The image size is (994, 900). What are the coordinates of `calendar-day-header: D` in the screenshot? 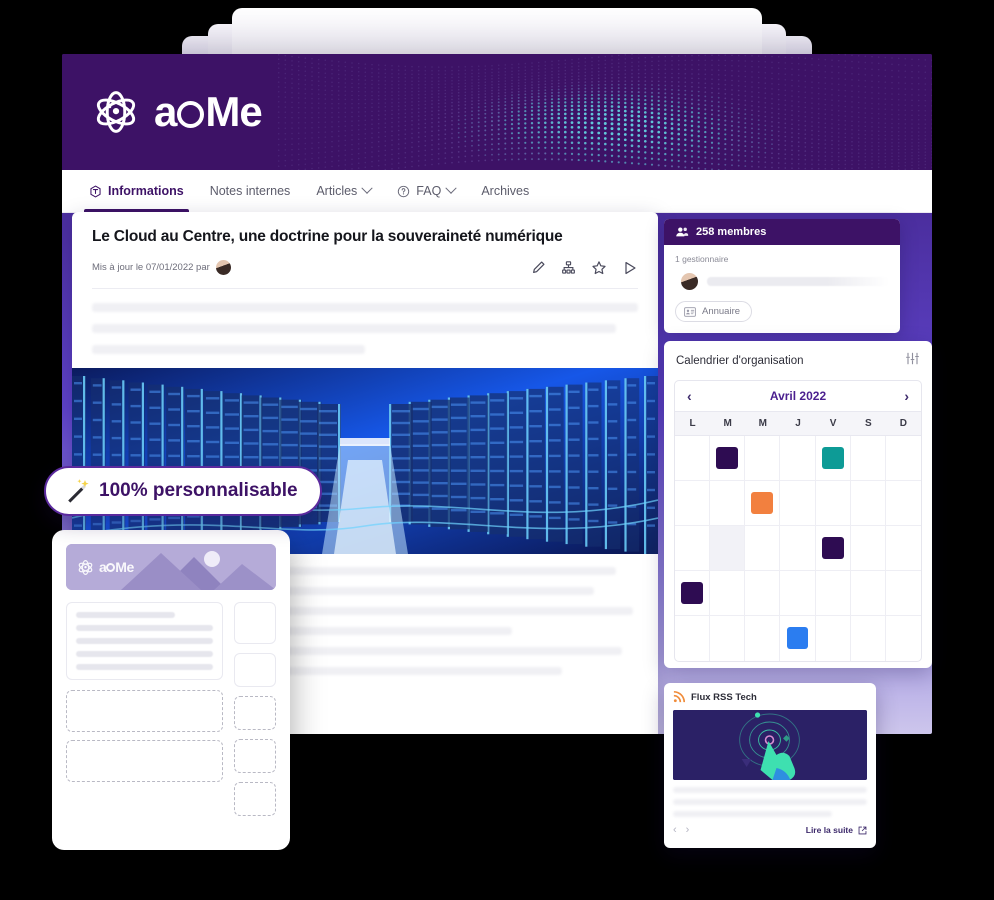 It's located at (903, 423).